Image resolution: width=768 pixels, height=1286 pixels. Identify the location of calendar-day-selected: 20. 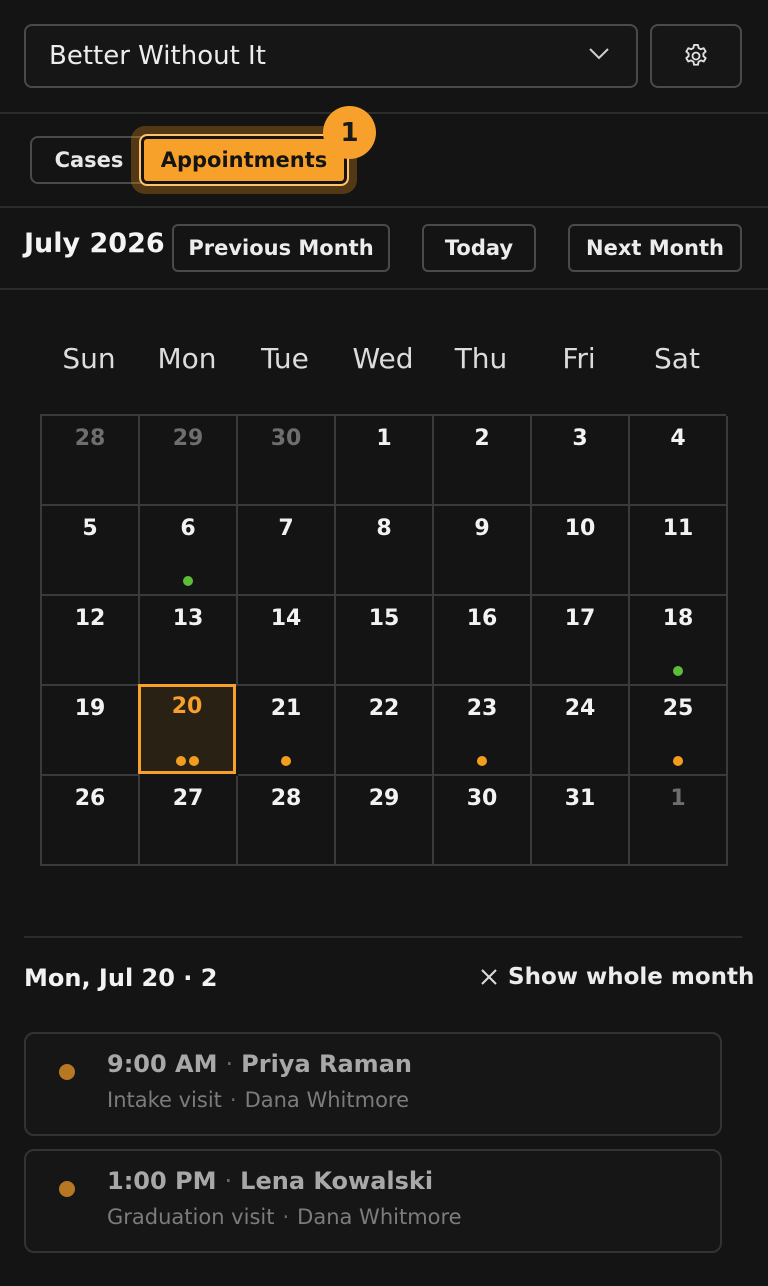
(187, 729).